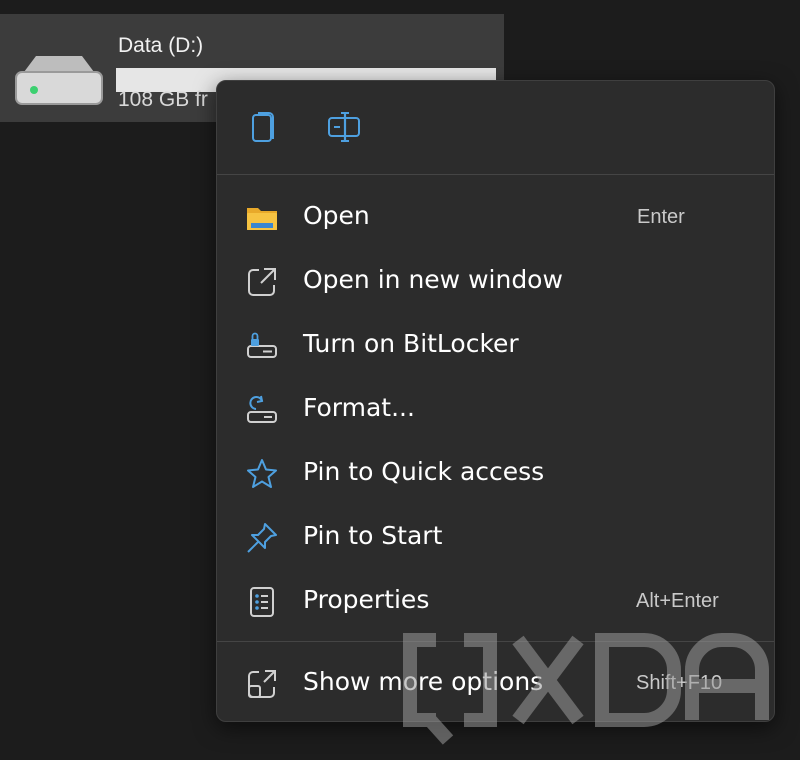  Describe the element at coordinates (262, 538) in the screenshot. I see `pin-icon` at that location.